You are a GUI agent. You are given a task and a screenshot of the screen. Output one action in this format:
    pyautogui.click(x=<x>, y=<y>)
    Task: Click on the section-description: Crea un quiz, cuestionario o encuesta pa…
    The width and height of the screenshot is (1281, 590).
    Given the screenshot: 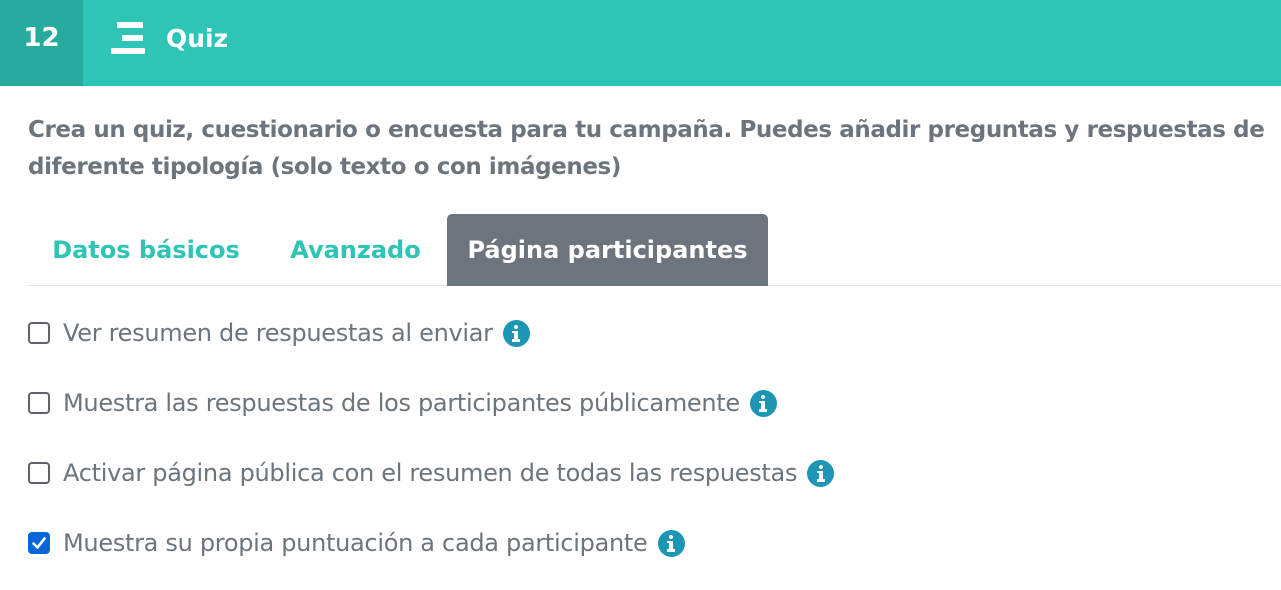 What is the action you would take?
    pyautogui.click(x=646, y=148)
    